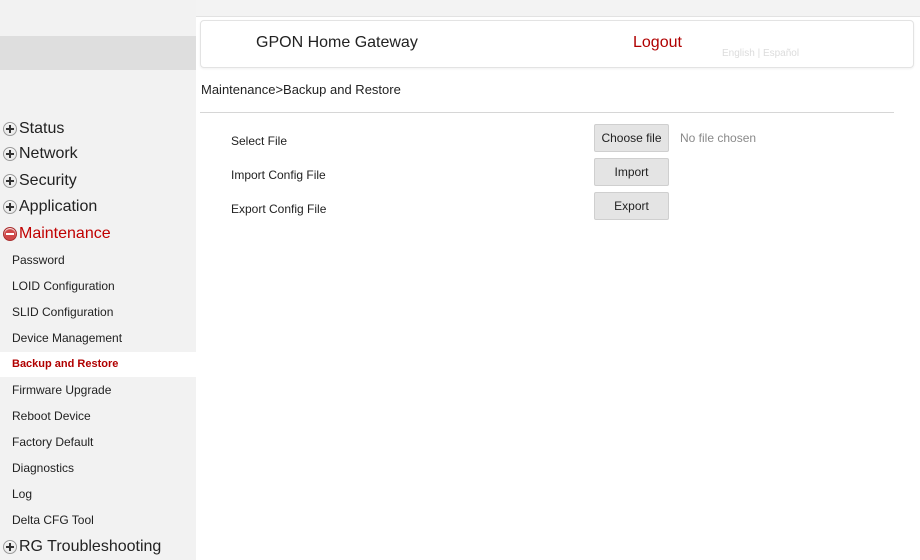 Image resolution: width=920 pixels, height=560 pixels. What do you see at coordinates (98, 53) in the screenshot?
I see `sidebar-header` at bounding box center [98, 53].